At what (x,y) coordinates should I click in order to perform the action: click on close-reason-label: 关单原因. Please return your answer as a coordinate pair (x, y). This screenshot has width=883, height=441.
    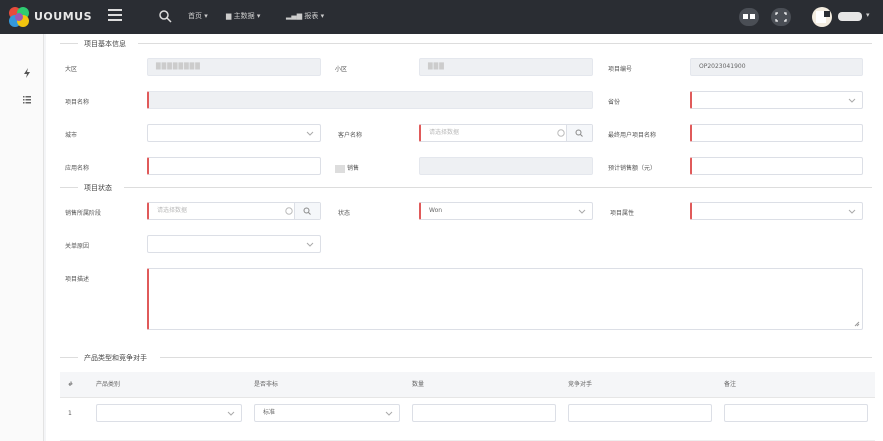
    Looking at the image, I should click on (77, 246).